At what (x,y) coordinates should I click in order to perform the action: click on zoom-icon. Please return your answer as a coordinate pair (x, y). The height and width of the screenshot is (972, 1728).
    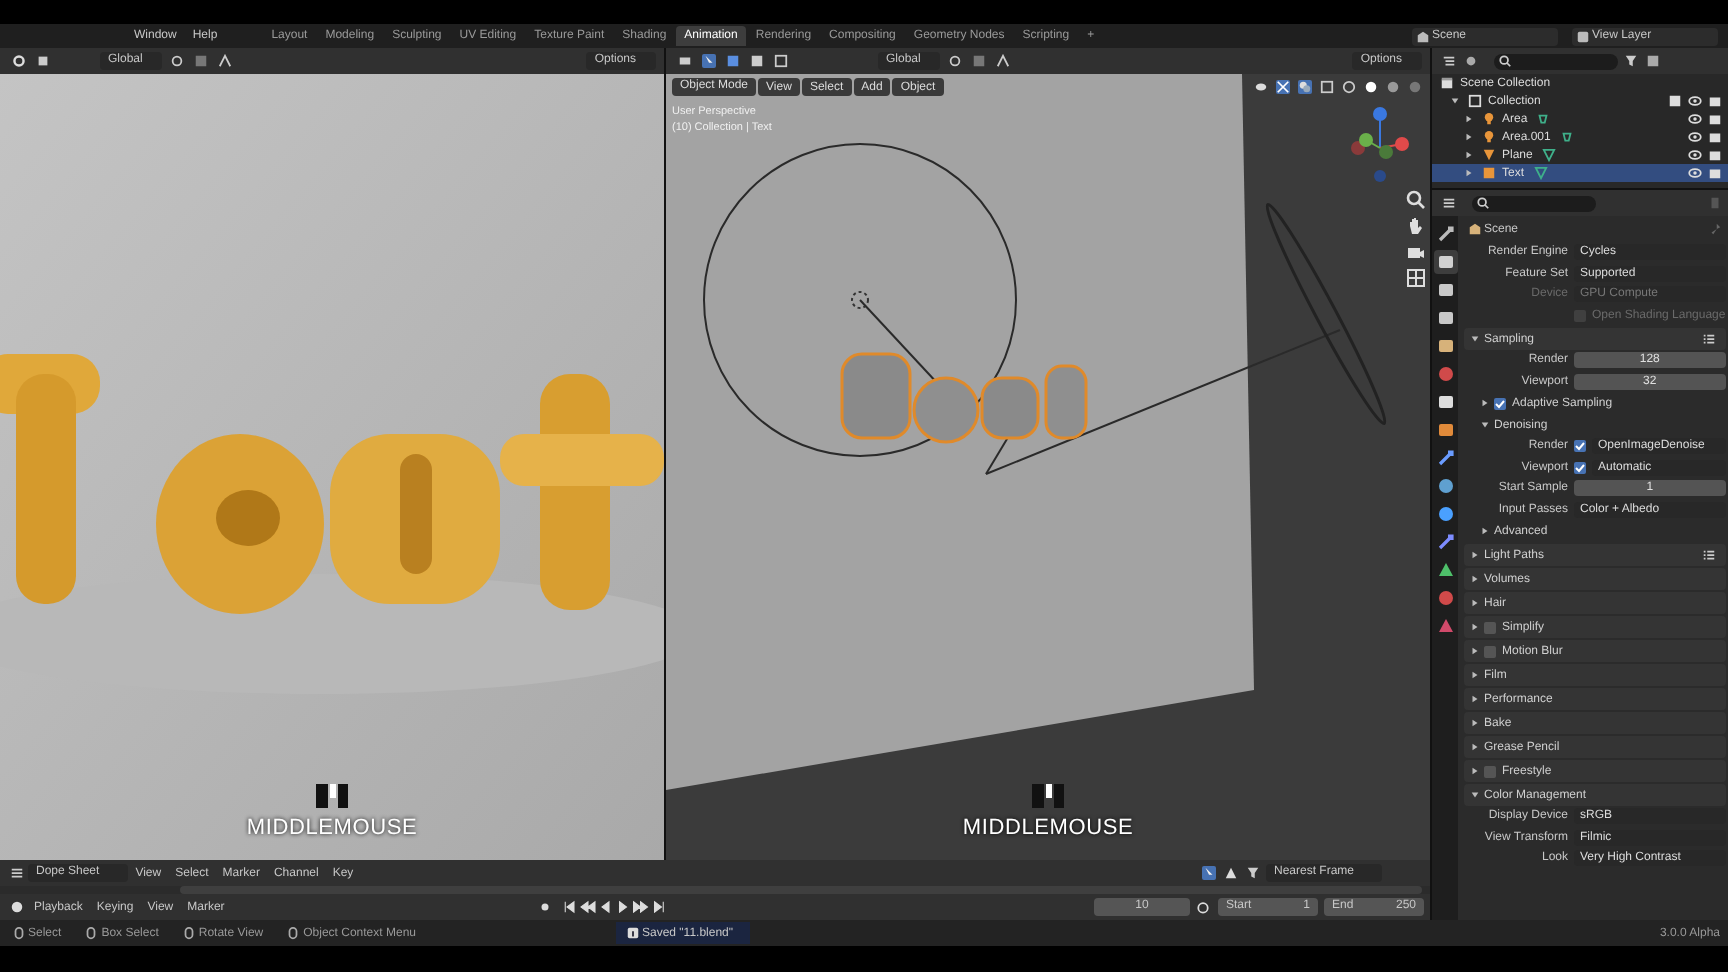
    Looking at the image, I should click on (1416, 200).